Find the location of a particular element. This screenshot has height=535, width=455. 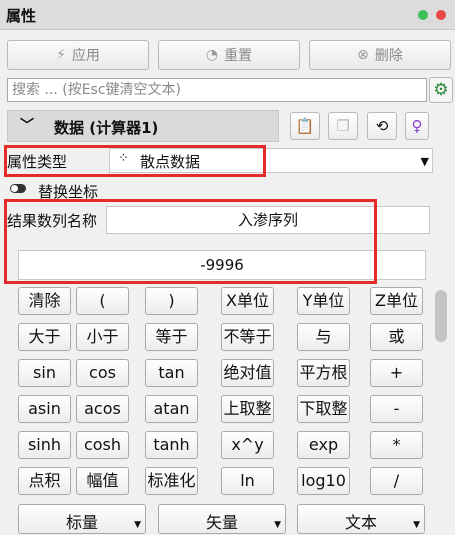

chevron-down-icon: ﹀ is located at coordinates (27, 126).